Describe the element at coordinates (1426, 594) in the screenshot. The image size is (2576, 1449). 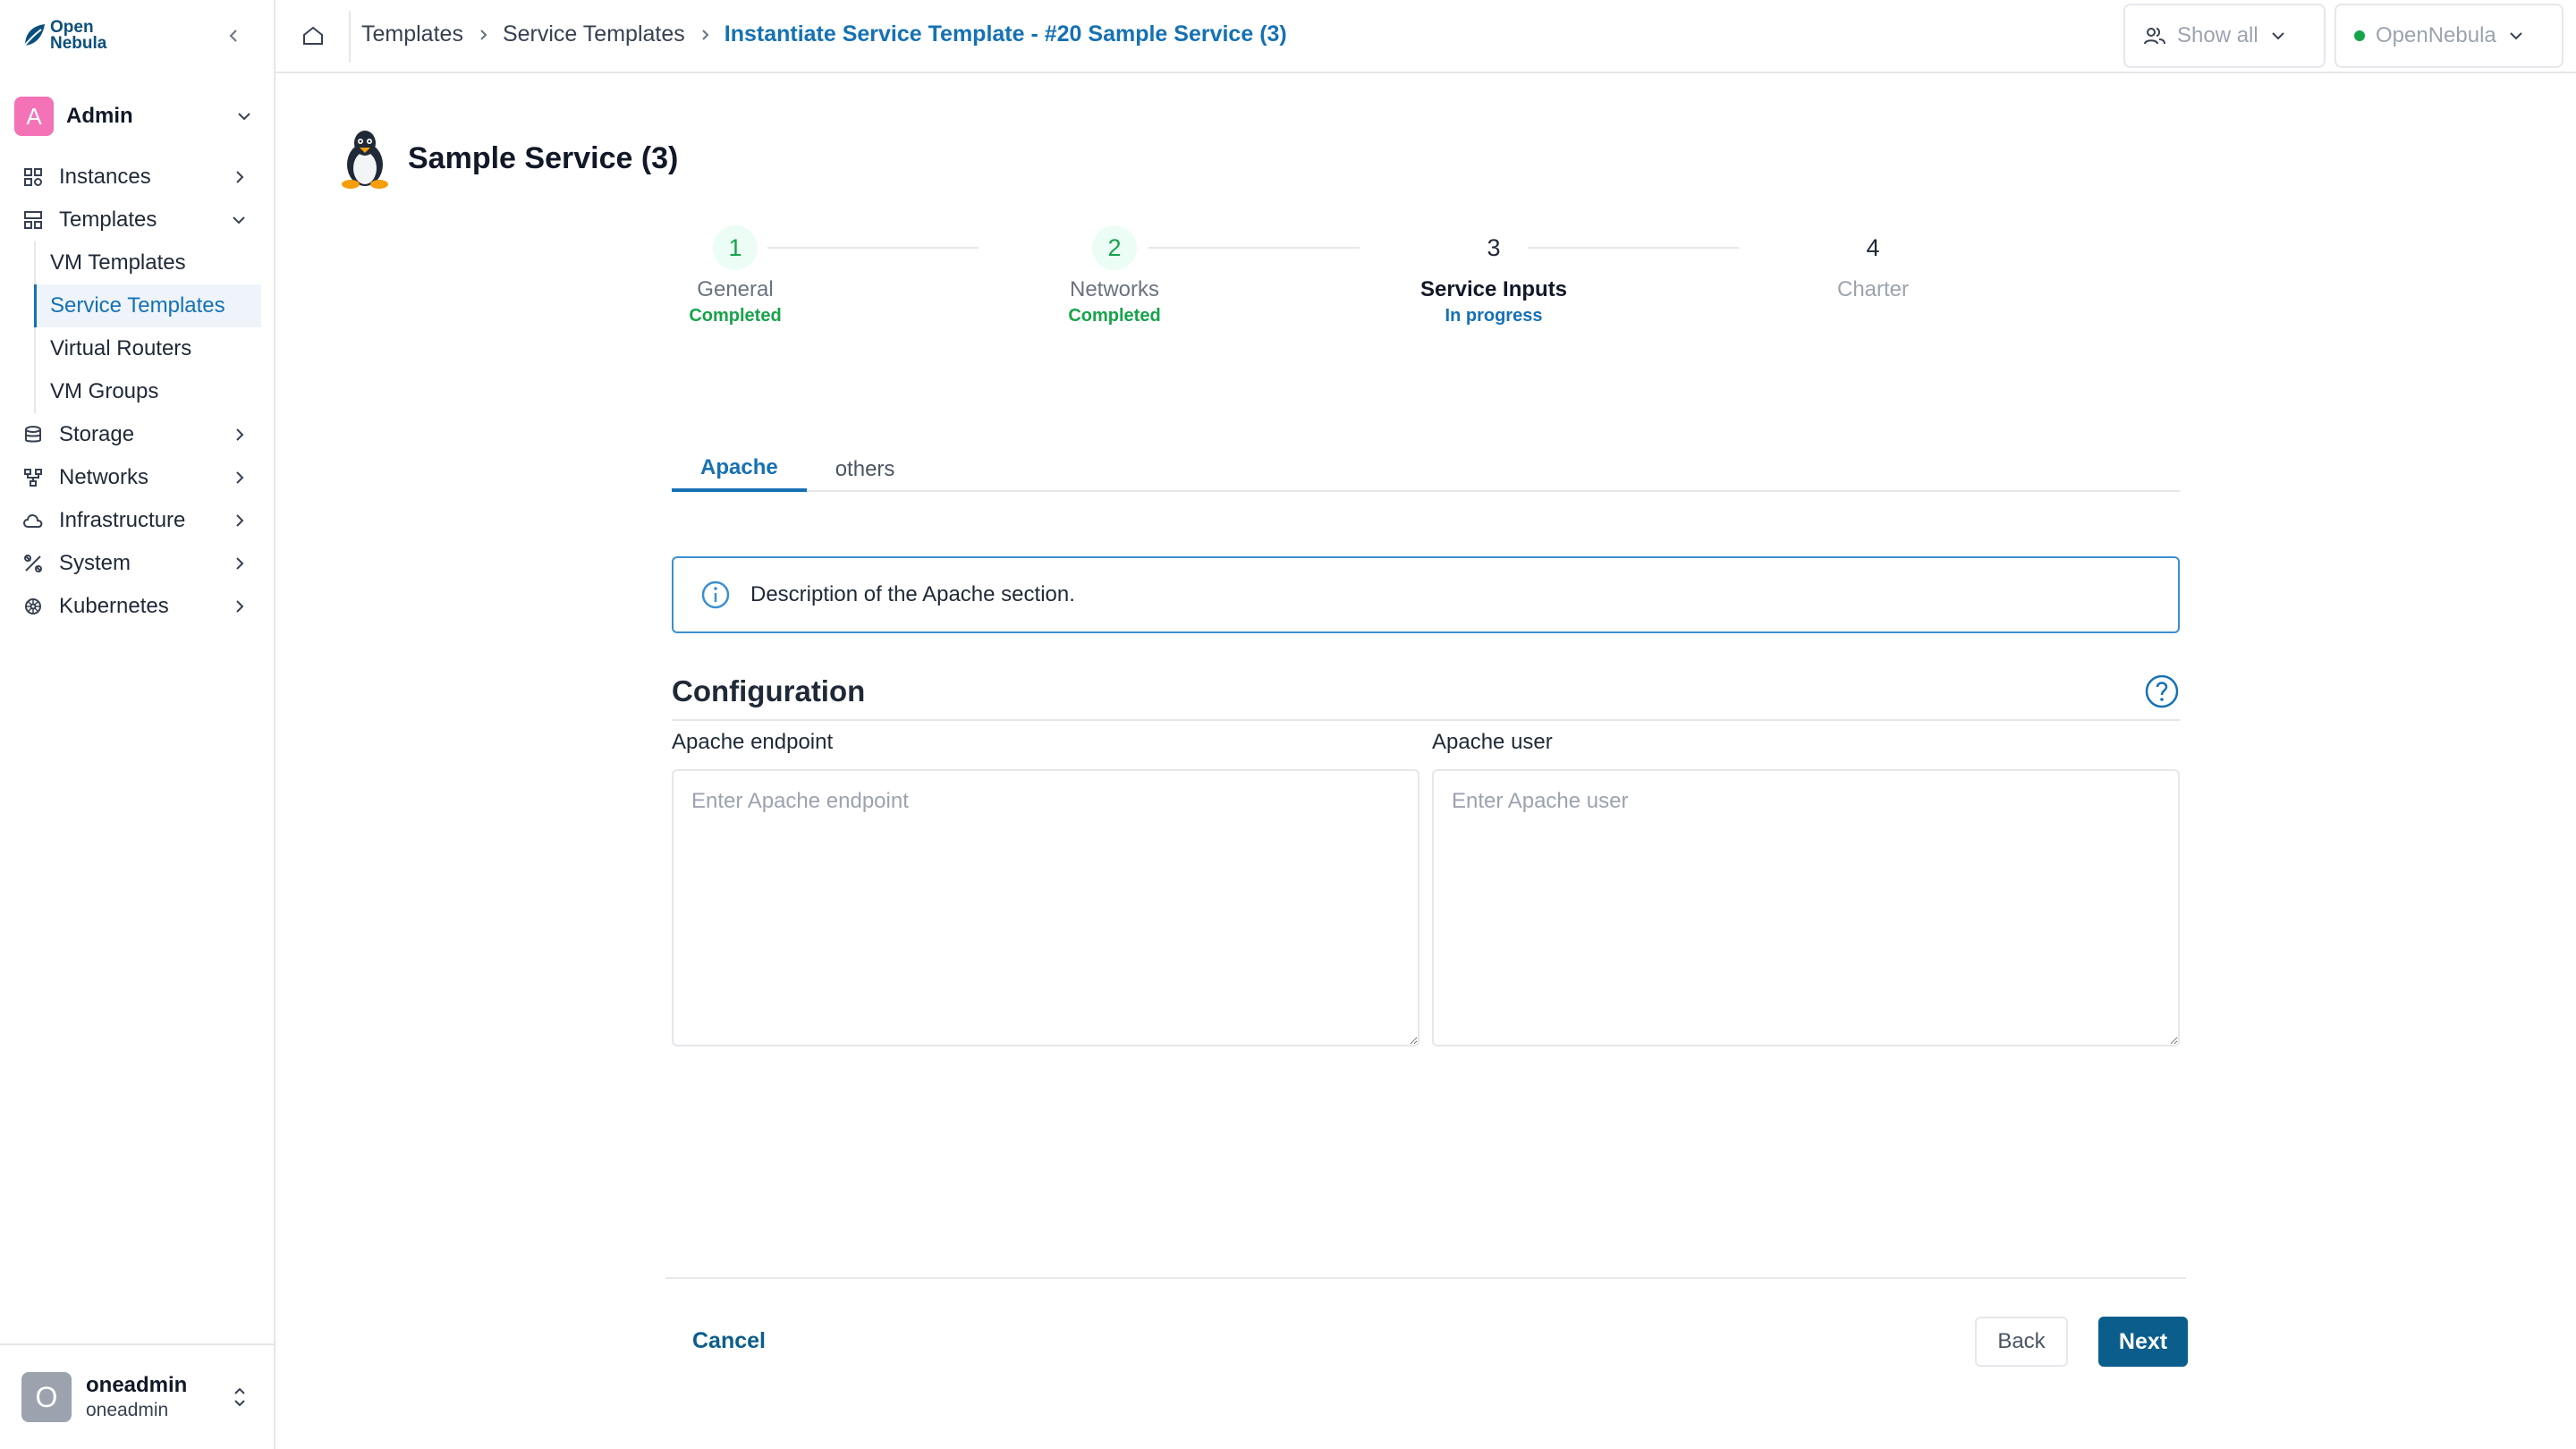
I see `section-description-alert: Description of the Apache section.` at that location.